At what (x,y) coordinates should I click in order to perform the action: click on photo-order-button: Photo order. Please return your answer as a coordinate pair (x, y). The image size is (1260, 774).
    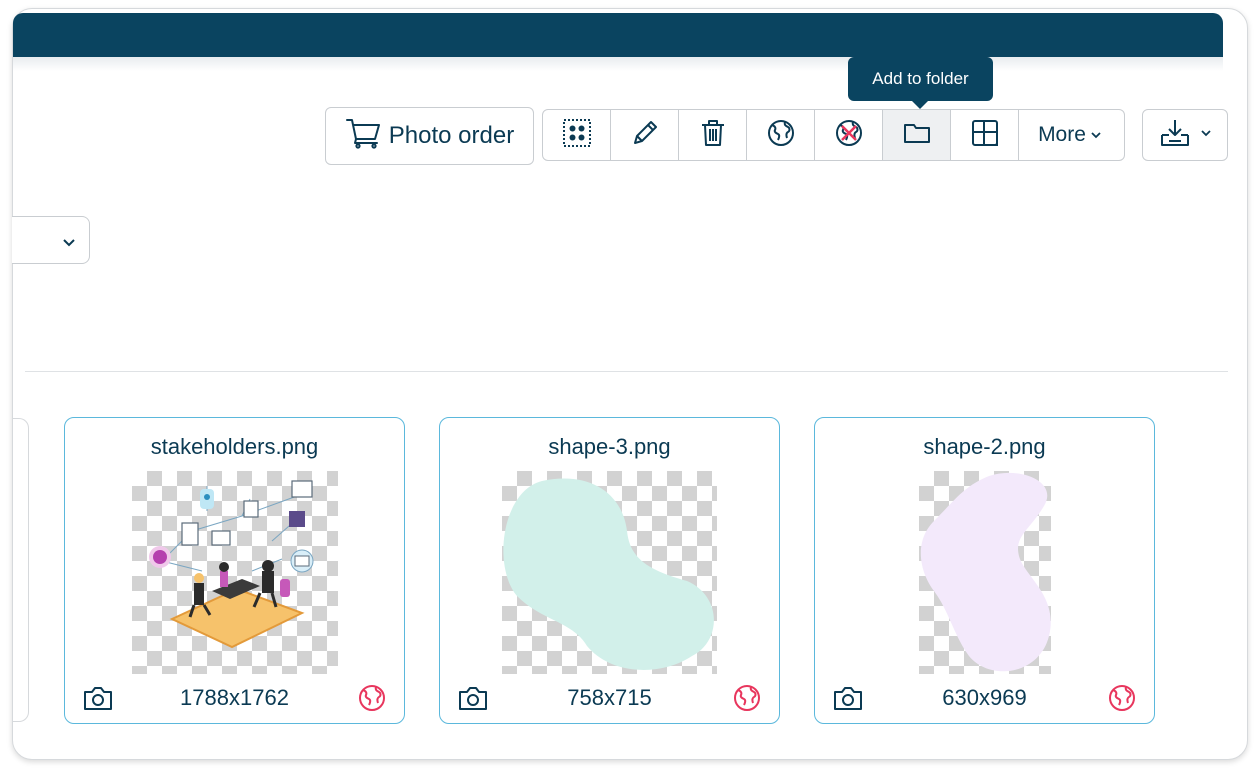
    Looking at the image, I should click on (429, 136).